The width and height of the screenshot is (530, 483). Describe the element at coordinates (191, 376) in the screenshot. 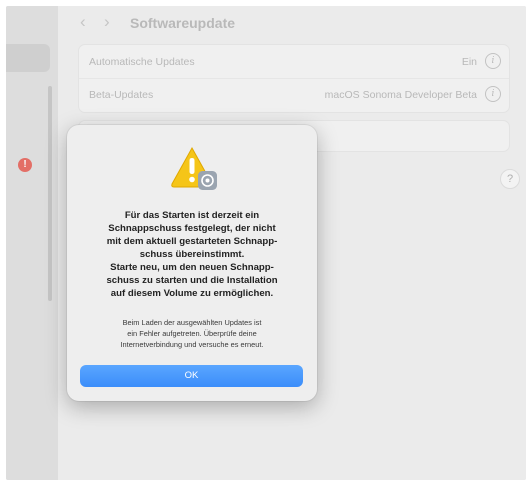

I see `ok-button: OK` at that location.